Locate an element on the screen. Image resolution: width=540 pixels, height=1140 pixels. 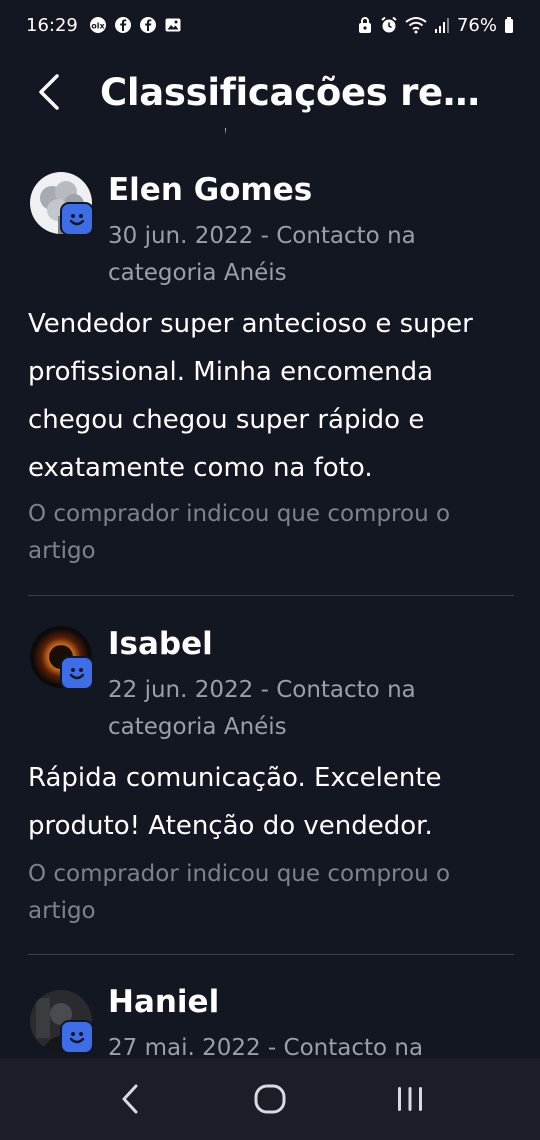
battery-percentage: 76% is located at coordinates (476, 25).